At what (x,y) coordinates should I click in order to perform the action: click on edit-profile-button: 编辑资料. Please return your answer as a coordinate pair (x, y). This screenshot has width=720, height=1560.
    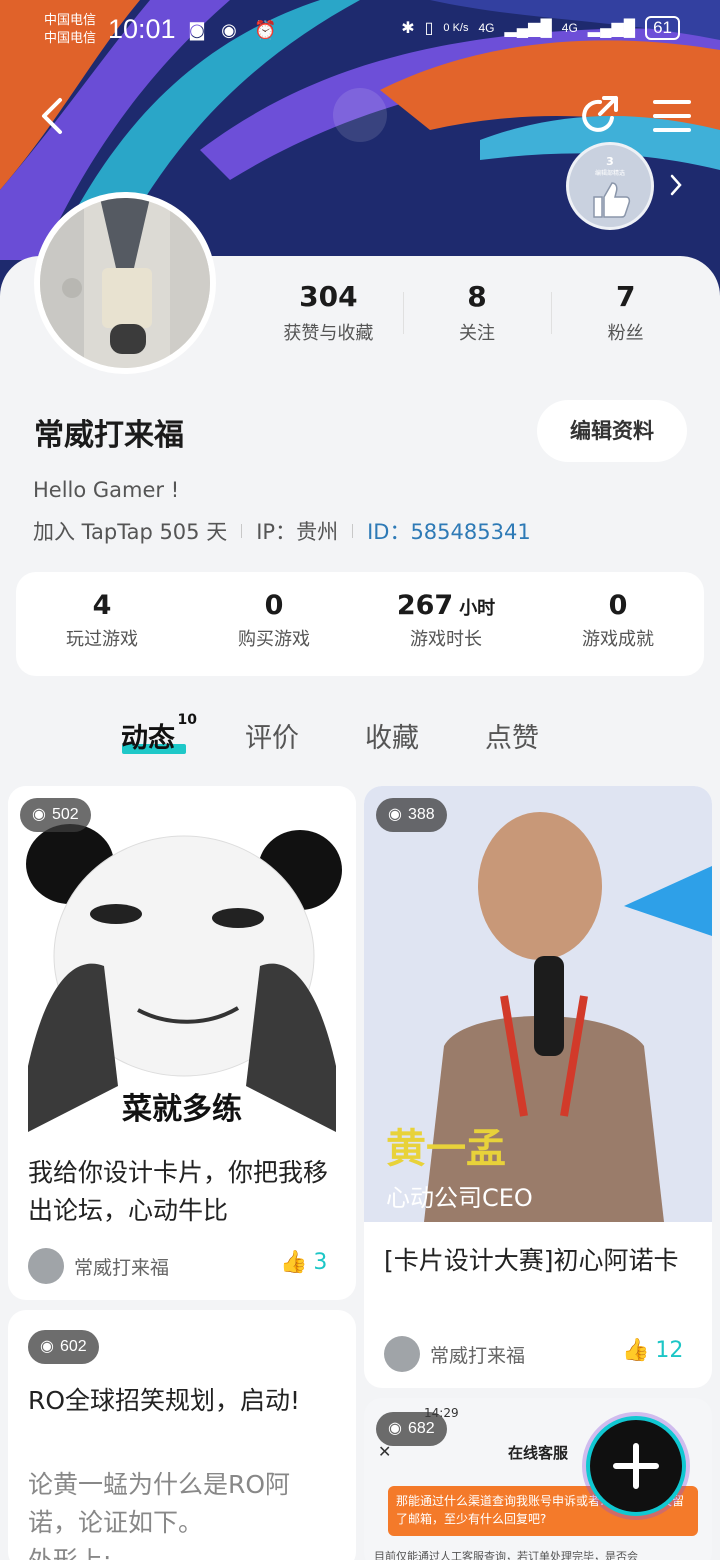
    Looking at the image, I should click on (612, 431).